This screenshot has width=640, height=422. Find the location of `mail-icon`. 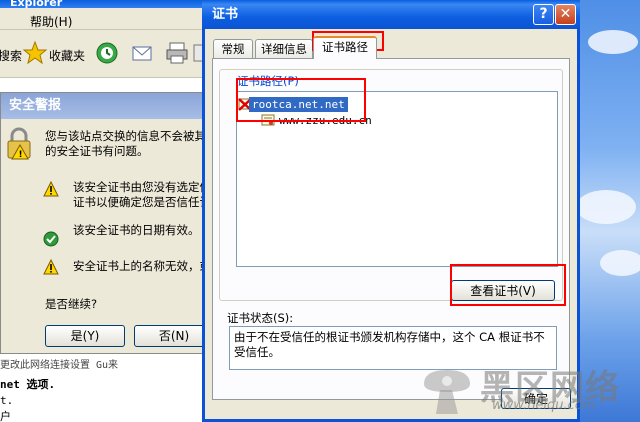

mail-icon is located at coordinates (143, 53).